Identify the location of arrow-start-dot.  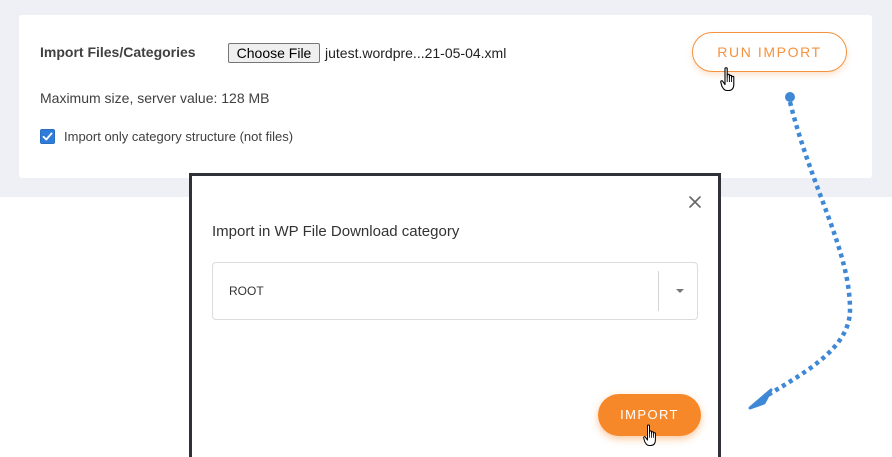
(790, 97).